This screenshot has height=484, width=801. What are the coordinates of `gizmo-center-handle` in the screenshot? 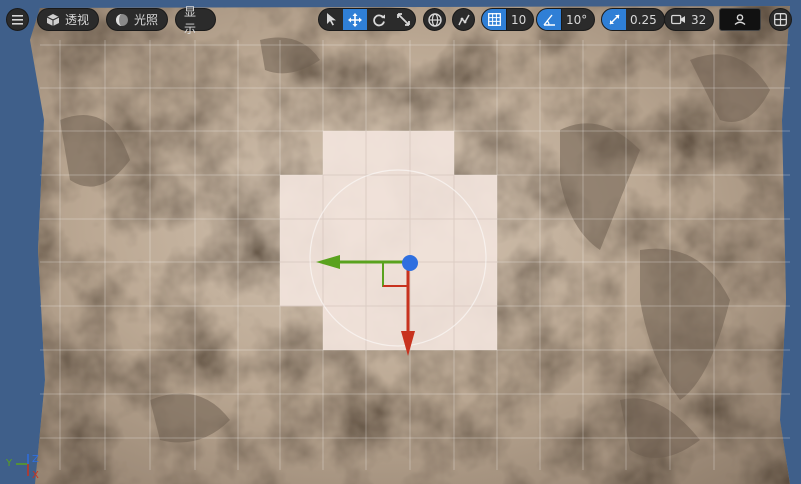 It's located at (410, 263).